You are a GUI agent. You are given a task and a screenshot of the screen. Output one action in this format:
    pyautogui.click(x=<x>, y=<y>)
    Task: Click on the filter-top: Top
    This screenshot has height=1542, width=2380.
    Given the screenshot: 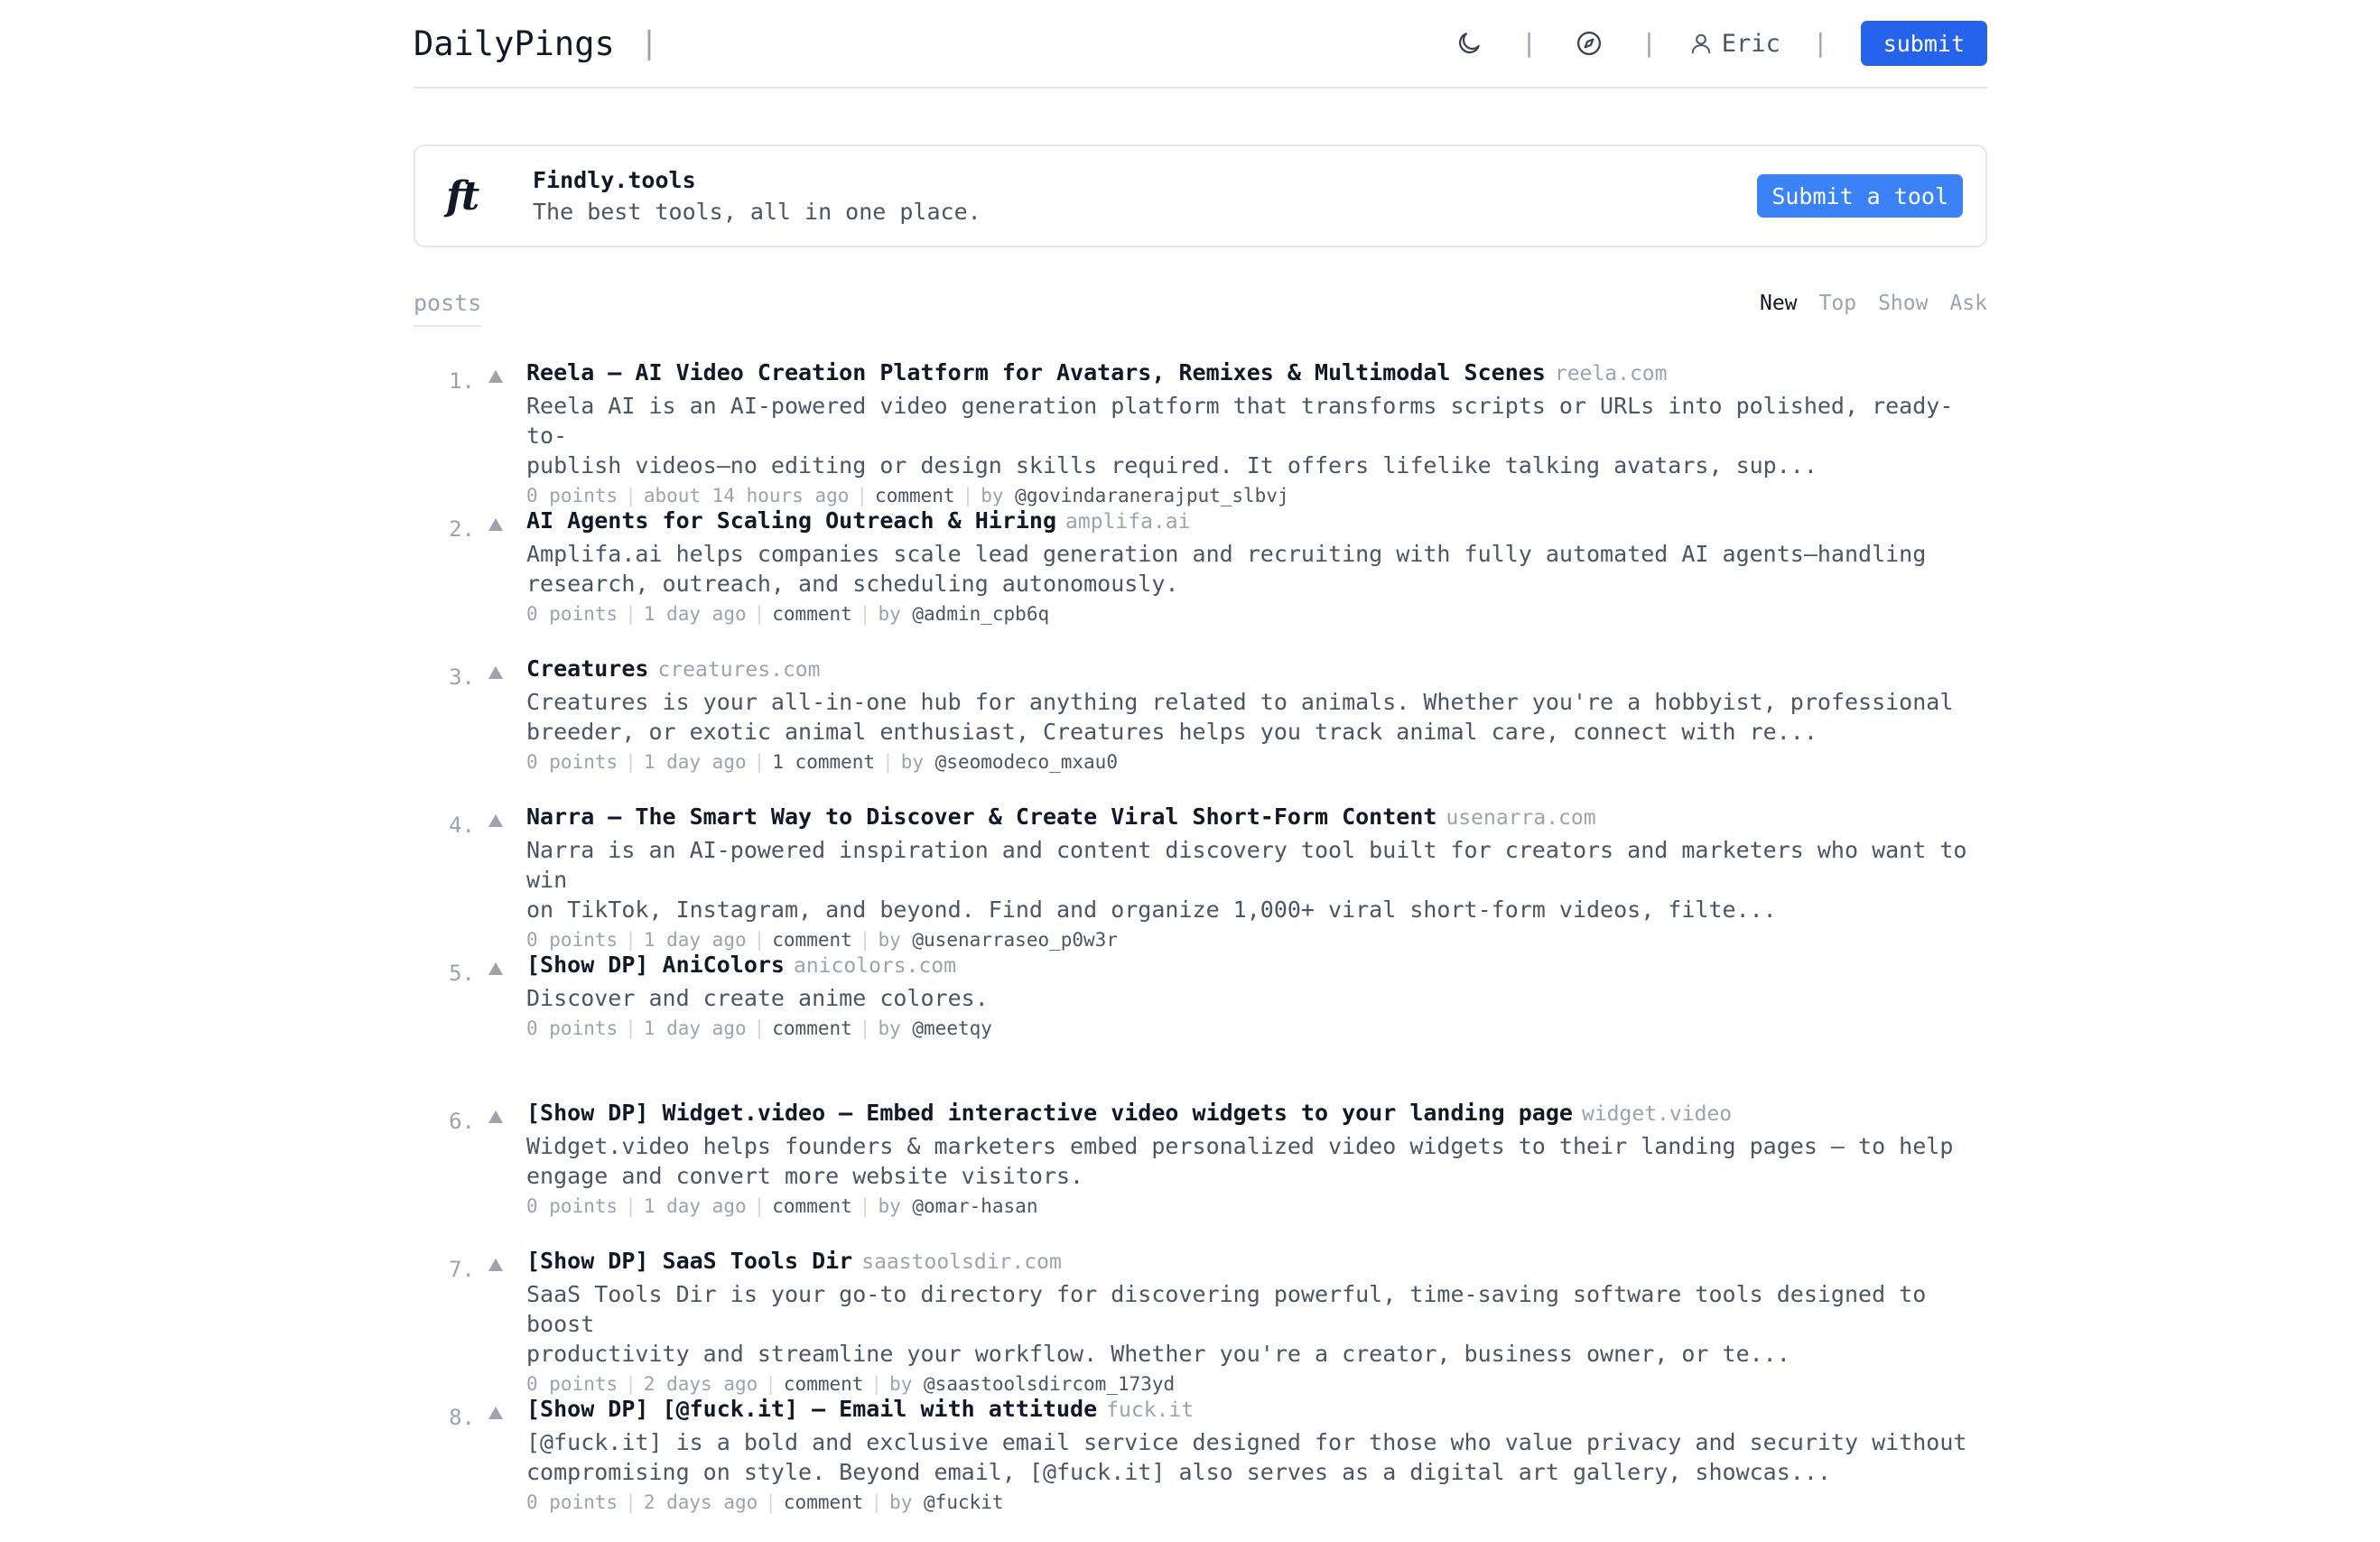 What is the action you would take?
    pyautogui.click(x=1838, y=303)
    